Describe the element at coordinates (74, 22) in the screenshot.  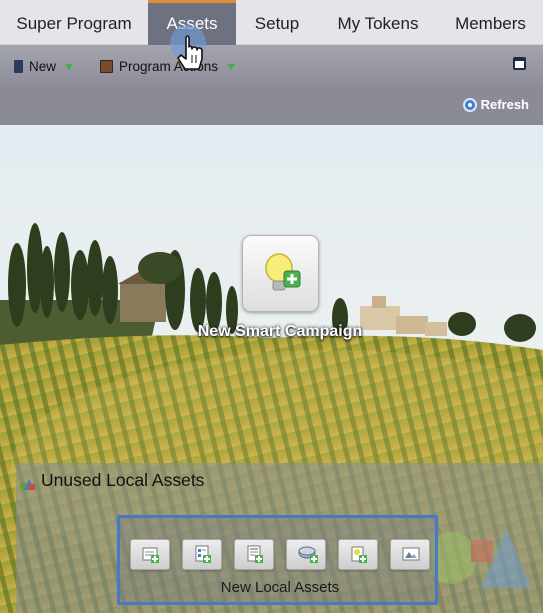
I see `tab-super-program: Super Program` at that location.